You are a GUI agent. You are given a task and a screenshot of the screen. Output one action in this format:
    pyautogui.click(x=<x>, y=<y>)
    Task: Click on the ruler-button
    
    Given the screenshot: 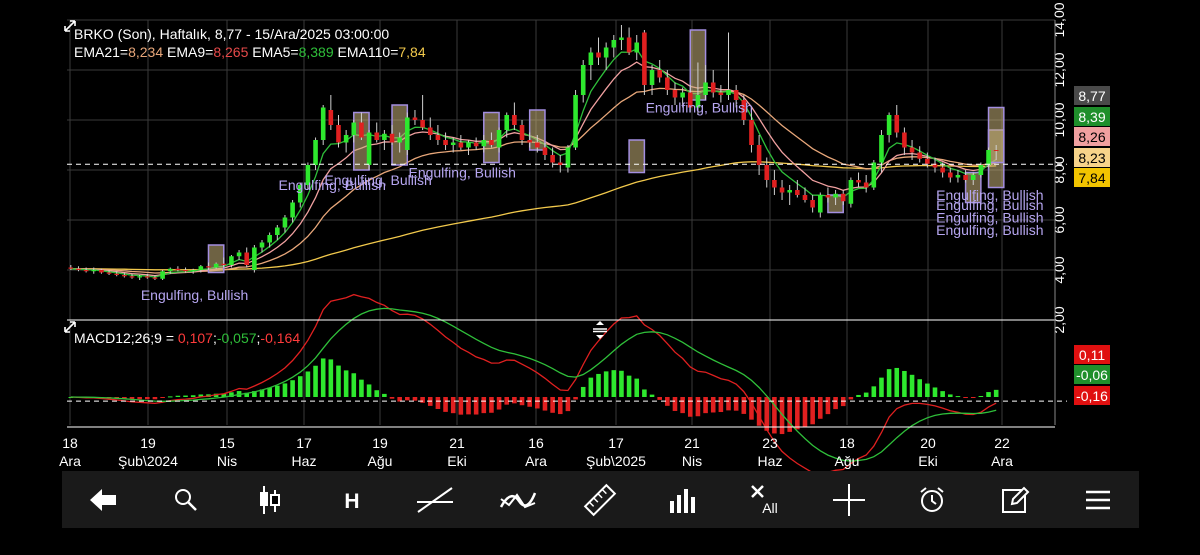 What is the action you would take?
    pyautogui.click(x=600, y=500)
    